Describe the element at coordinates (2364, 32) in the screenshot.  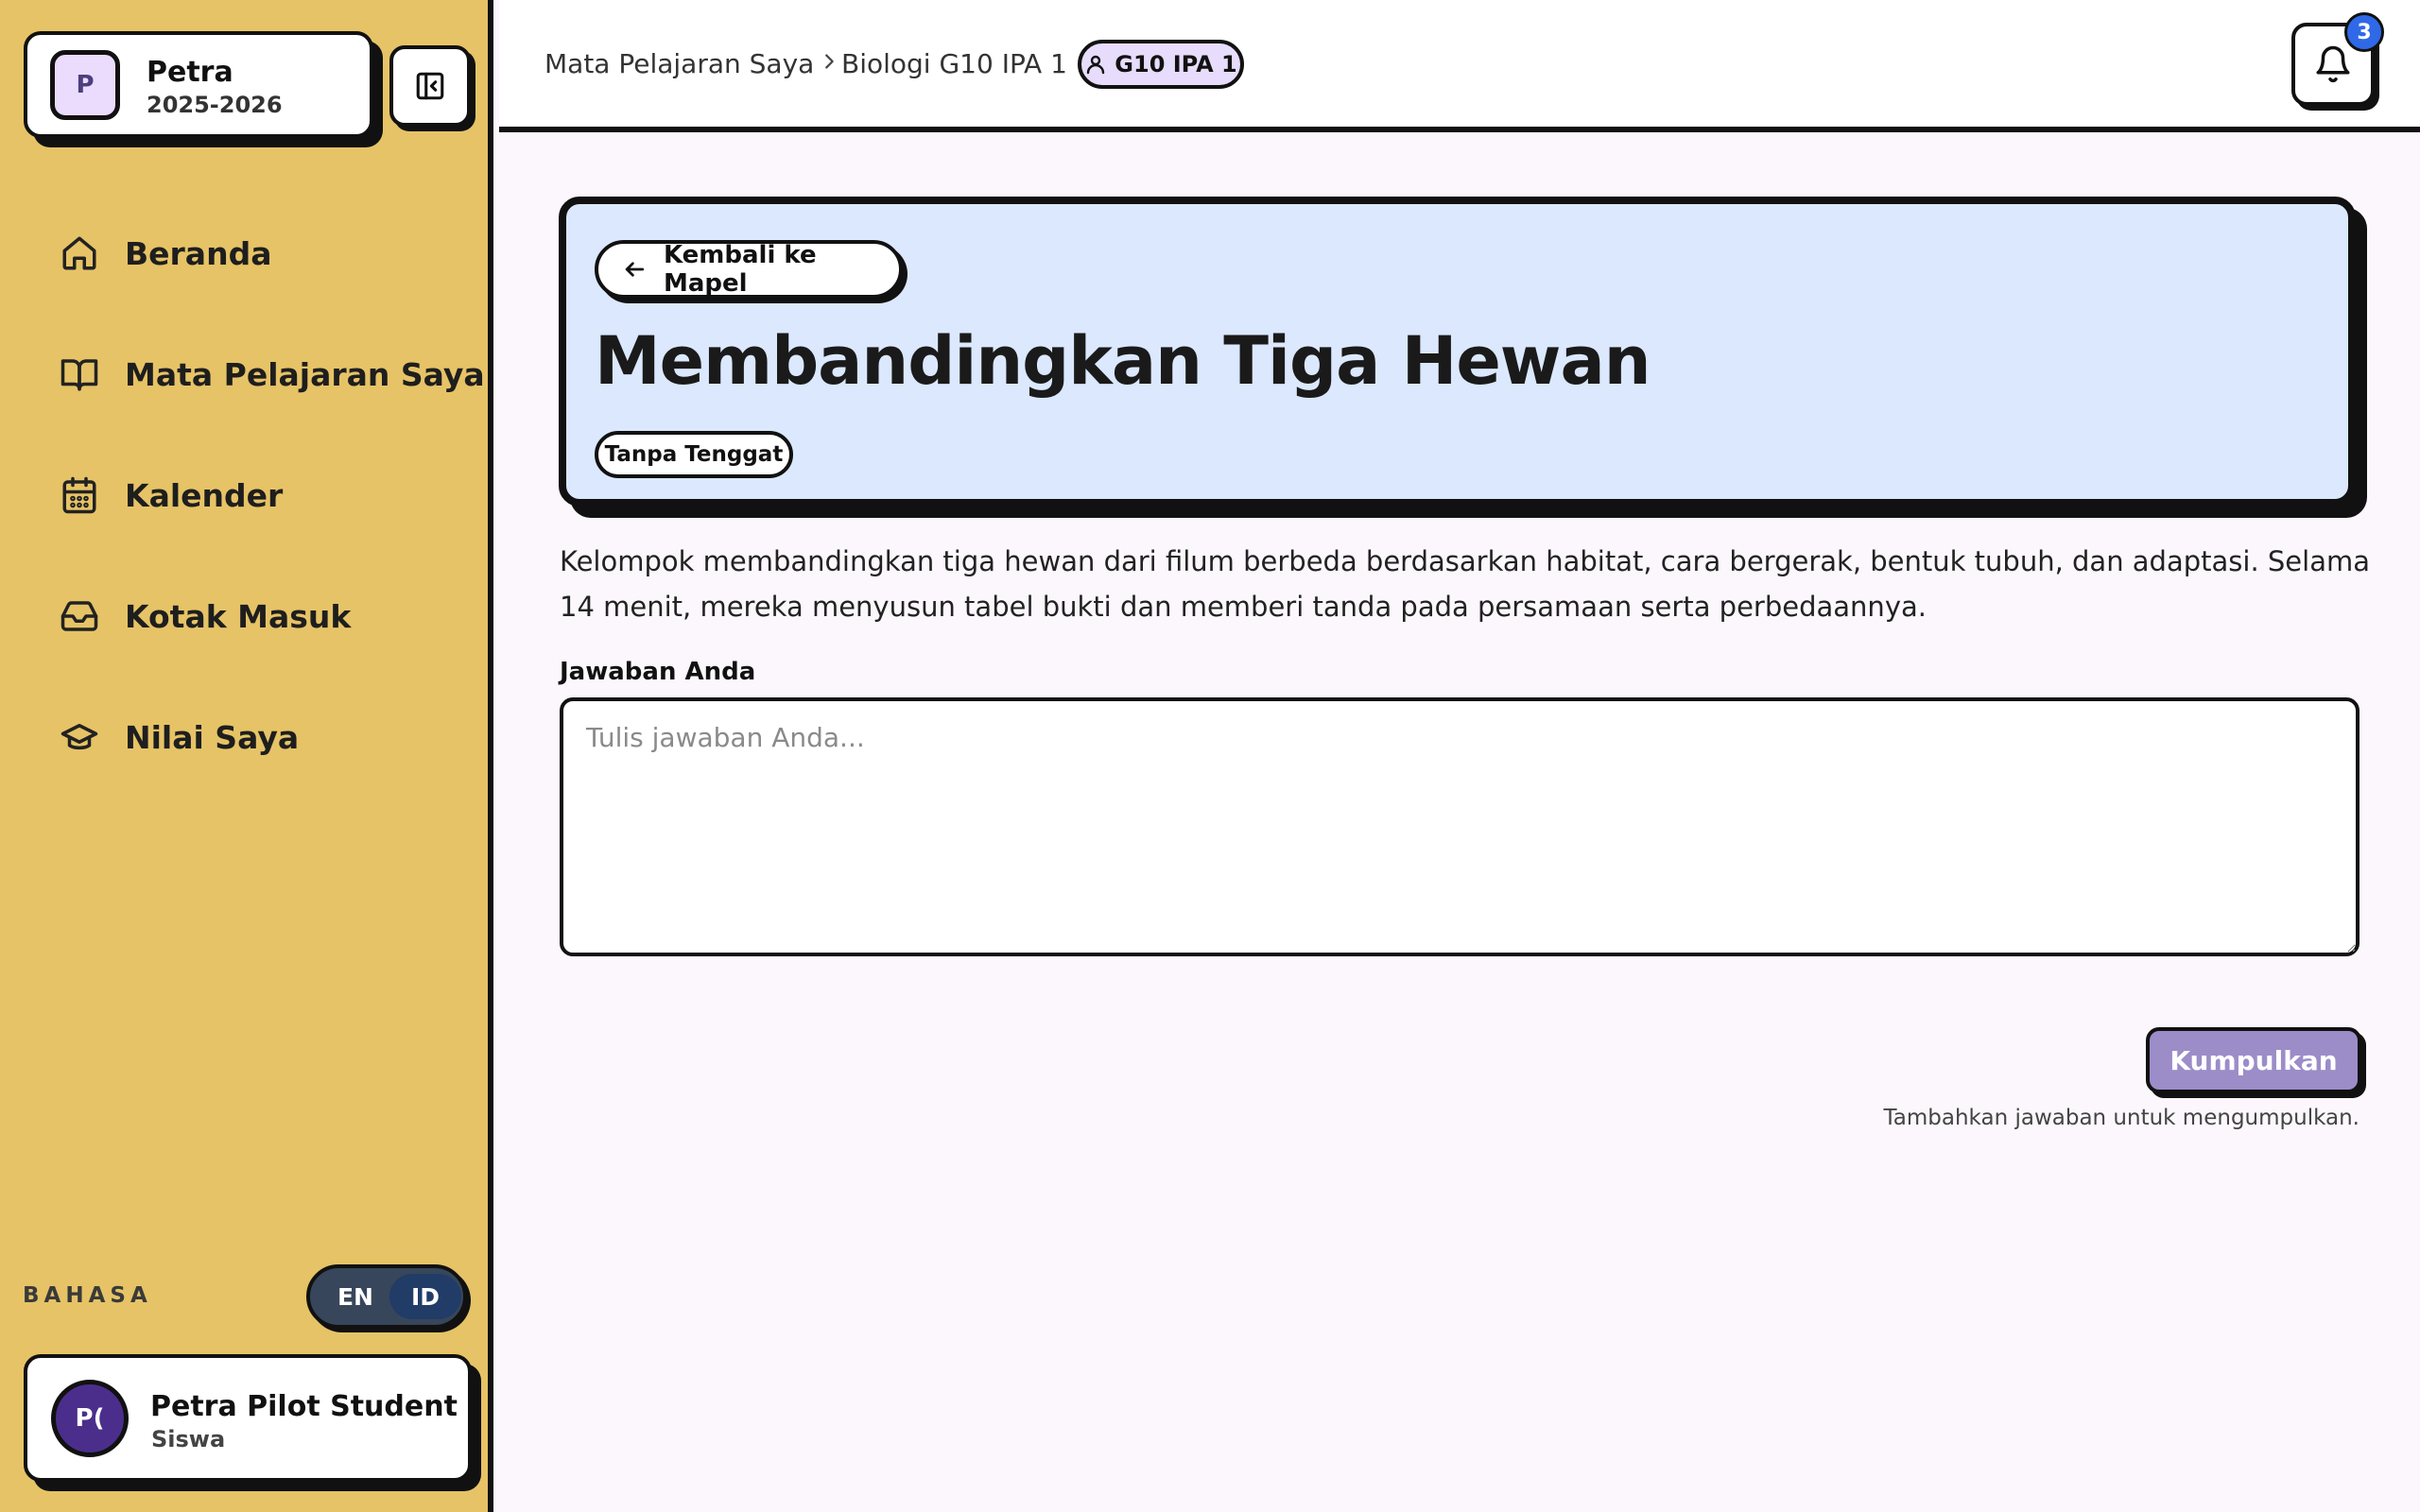
I see `notification-count-badge: 3` at that location.